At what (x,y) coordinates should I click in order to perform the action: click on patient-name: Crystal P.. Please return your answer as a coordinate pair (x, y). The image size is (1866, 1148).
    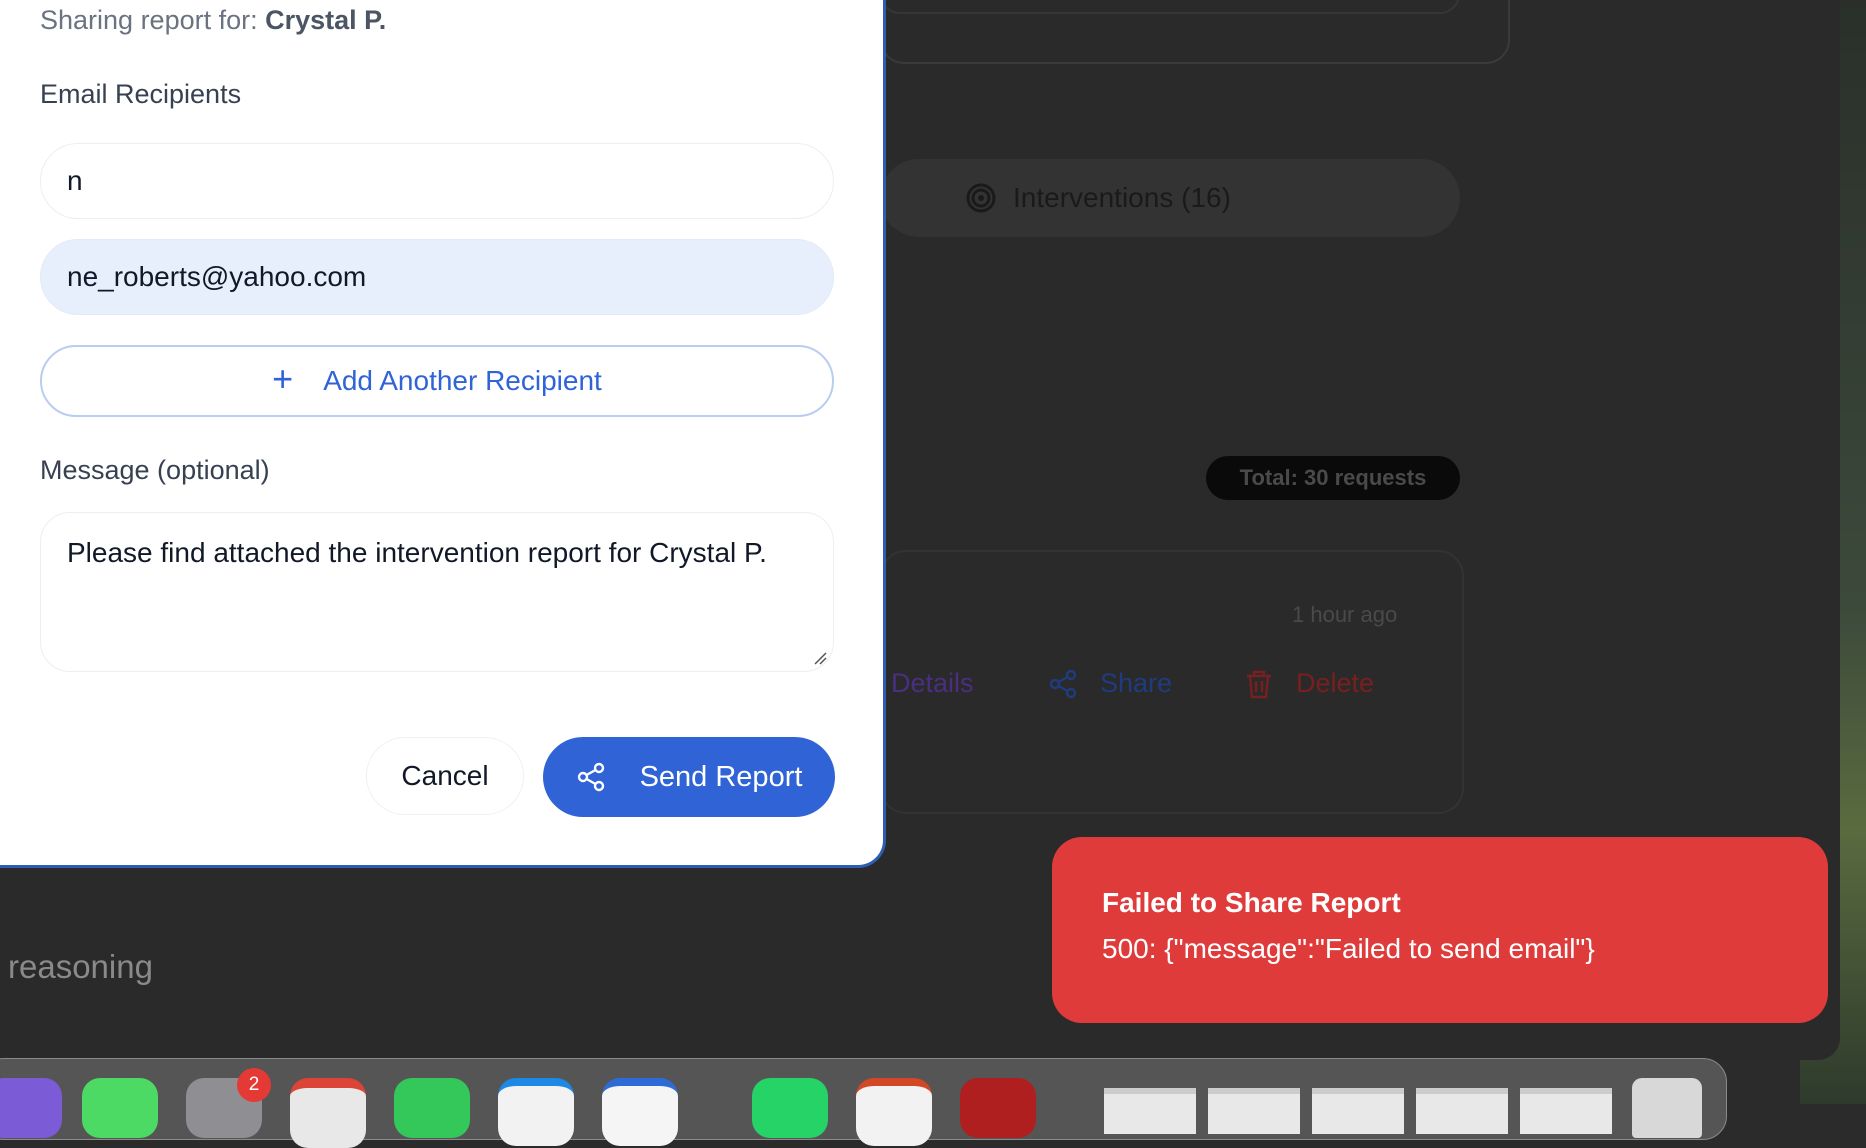
    Looking at the image, I should click on (326, 20).